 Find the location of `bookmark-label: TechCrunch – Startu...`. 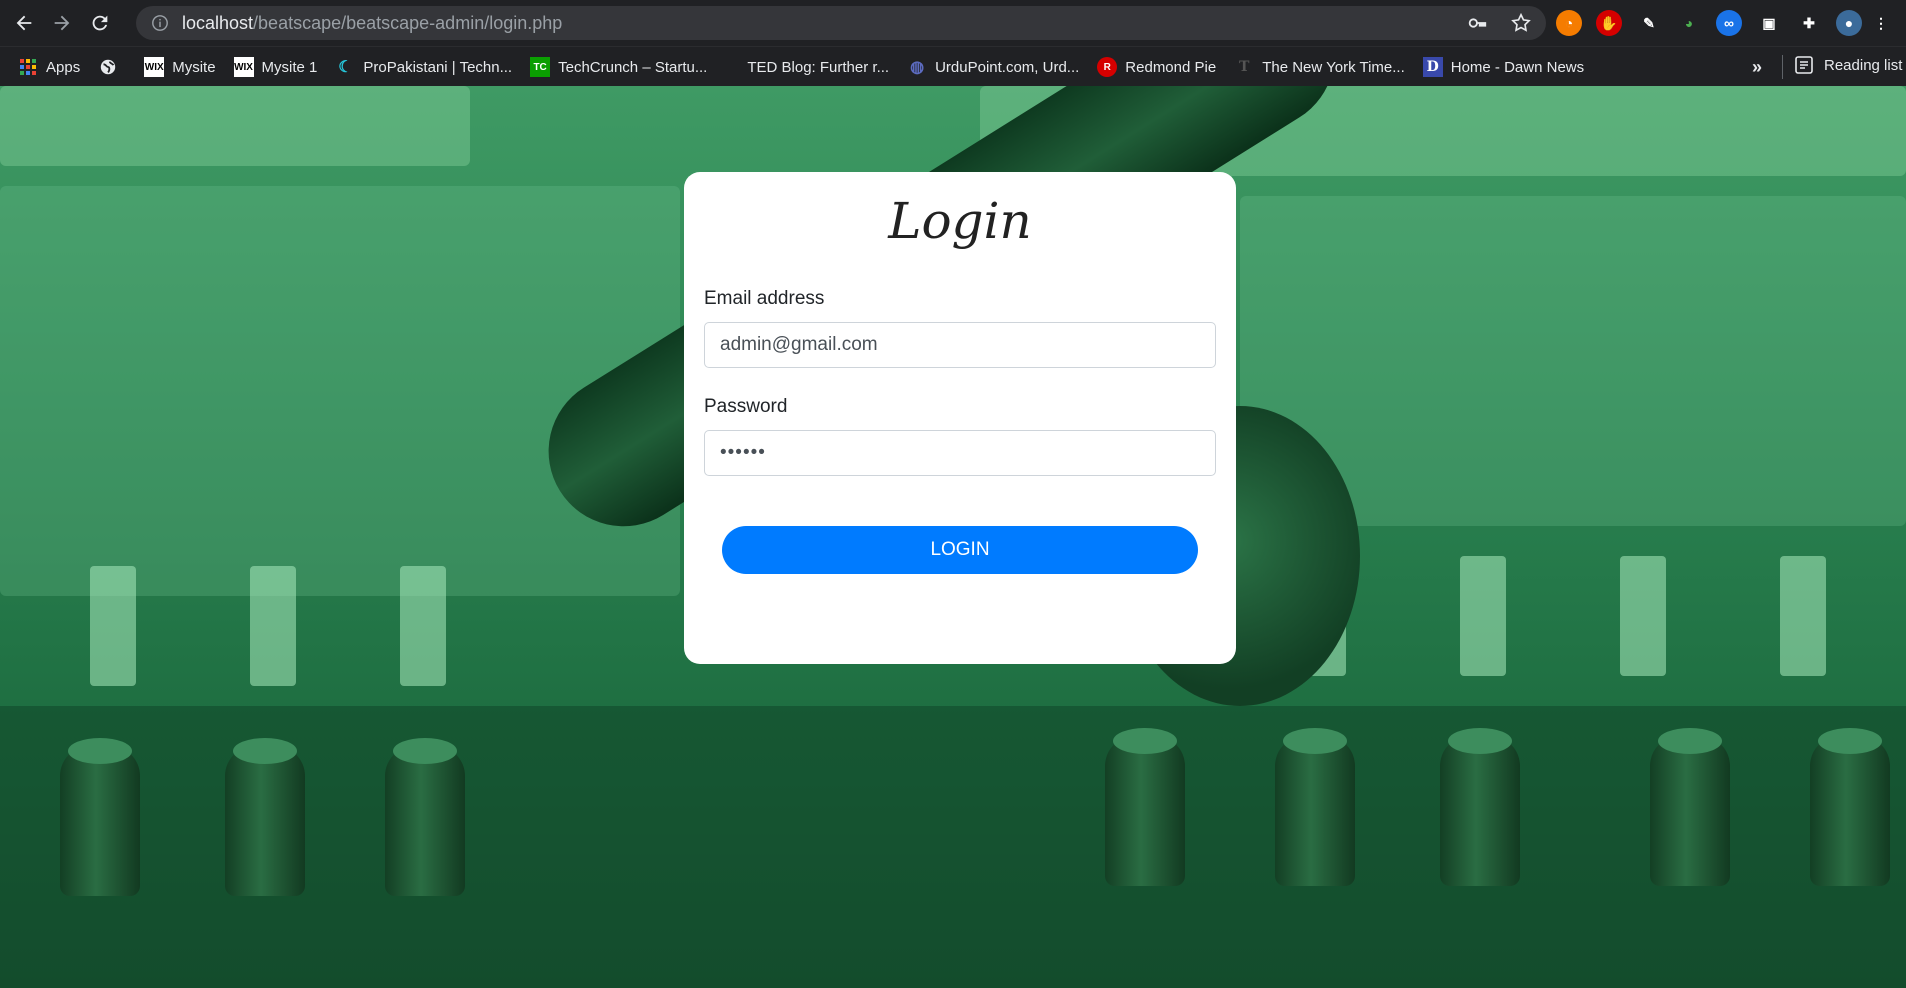

bookmark-label: TechCrunch – Startu... is located at coordinates (633, 67).